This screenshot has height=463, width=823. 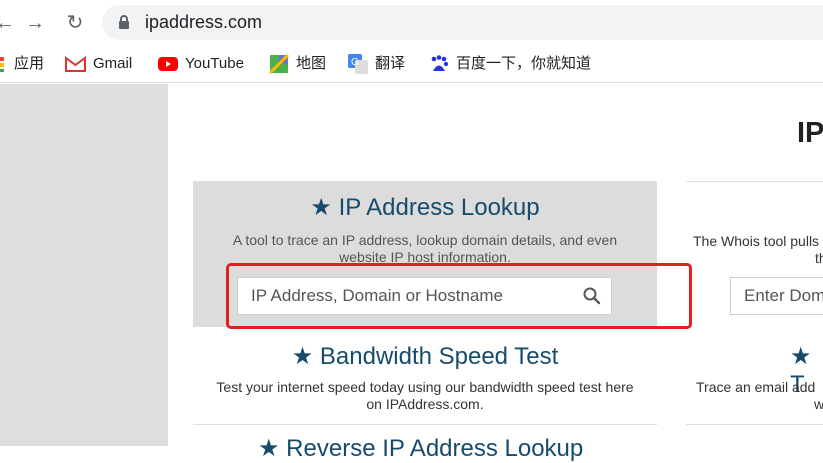 I want to click on bookmark-youtube: YouTube, so click(x=201, y=64).